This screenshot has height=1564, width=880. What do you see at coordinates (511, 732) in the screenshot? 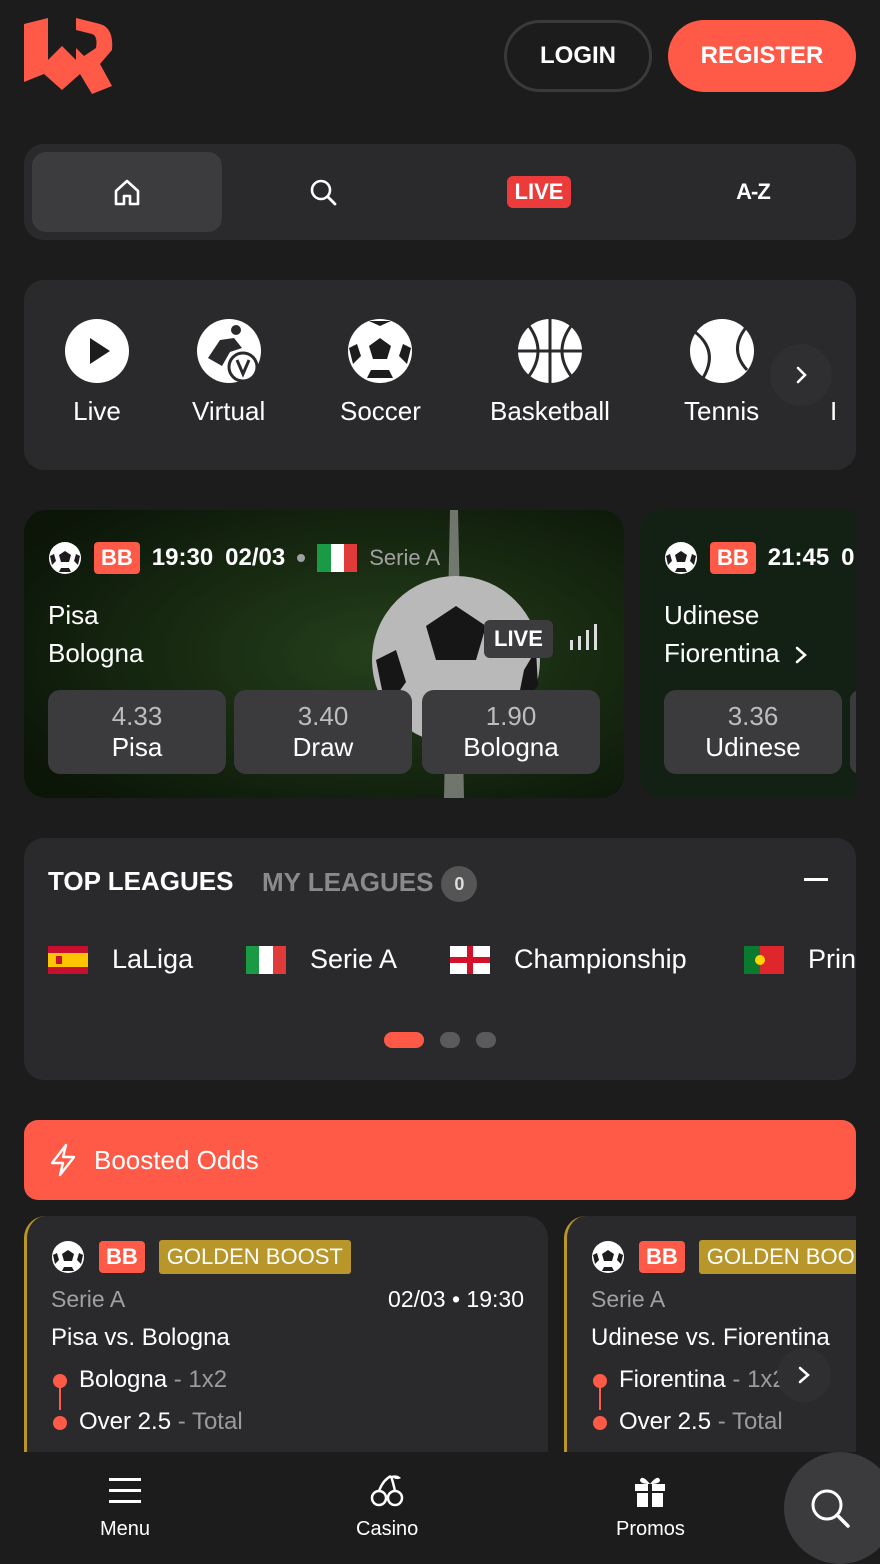
I see `odds-button-away: 1.90 Bologna` at bounding box center [511, 732].